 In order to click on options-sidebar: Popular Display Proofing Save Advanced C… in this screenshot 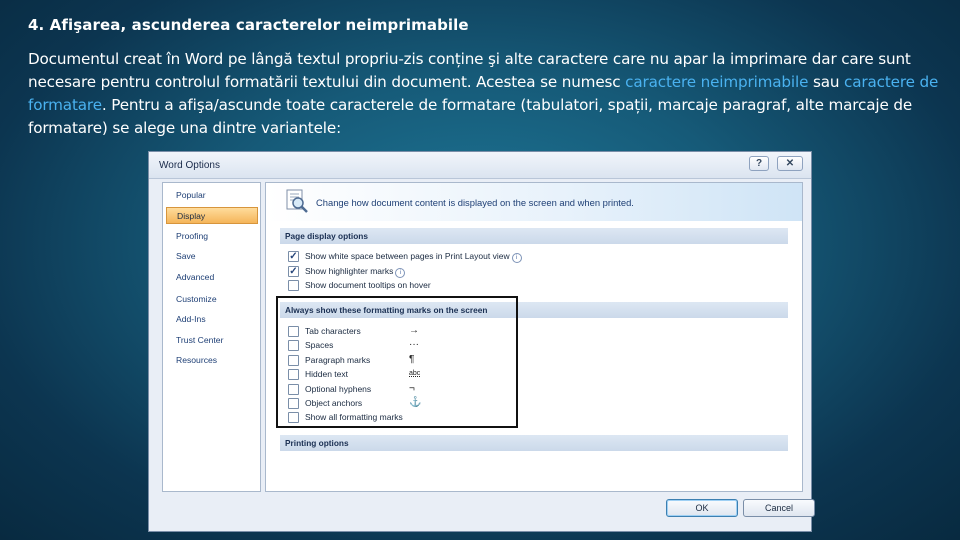, I will do `click(211, 337)`.